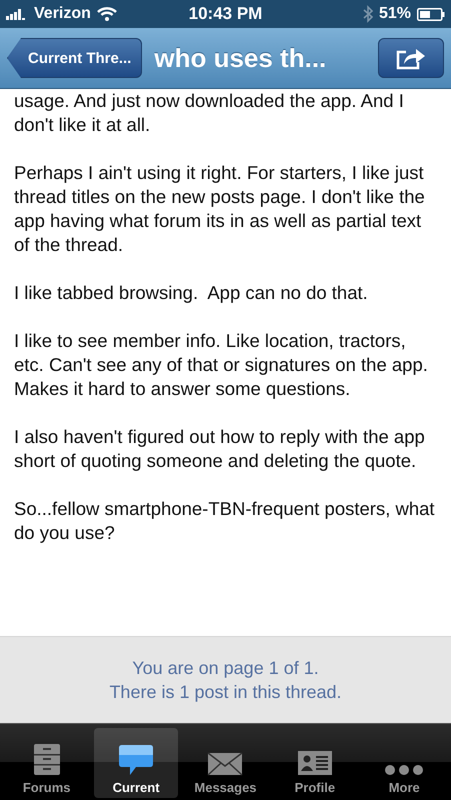  I want to click on page-info-text: There is 1 post in this thread., so click(225, 692).